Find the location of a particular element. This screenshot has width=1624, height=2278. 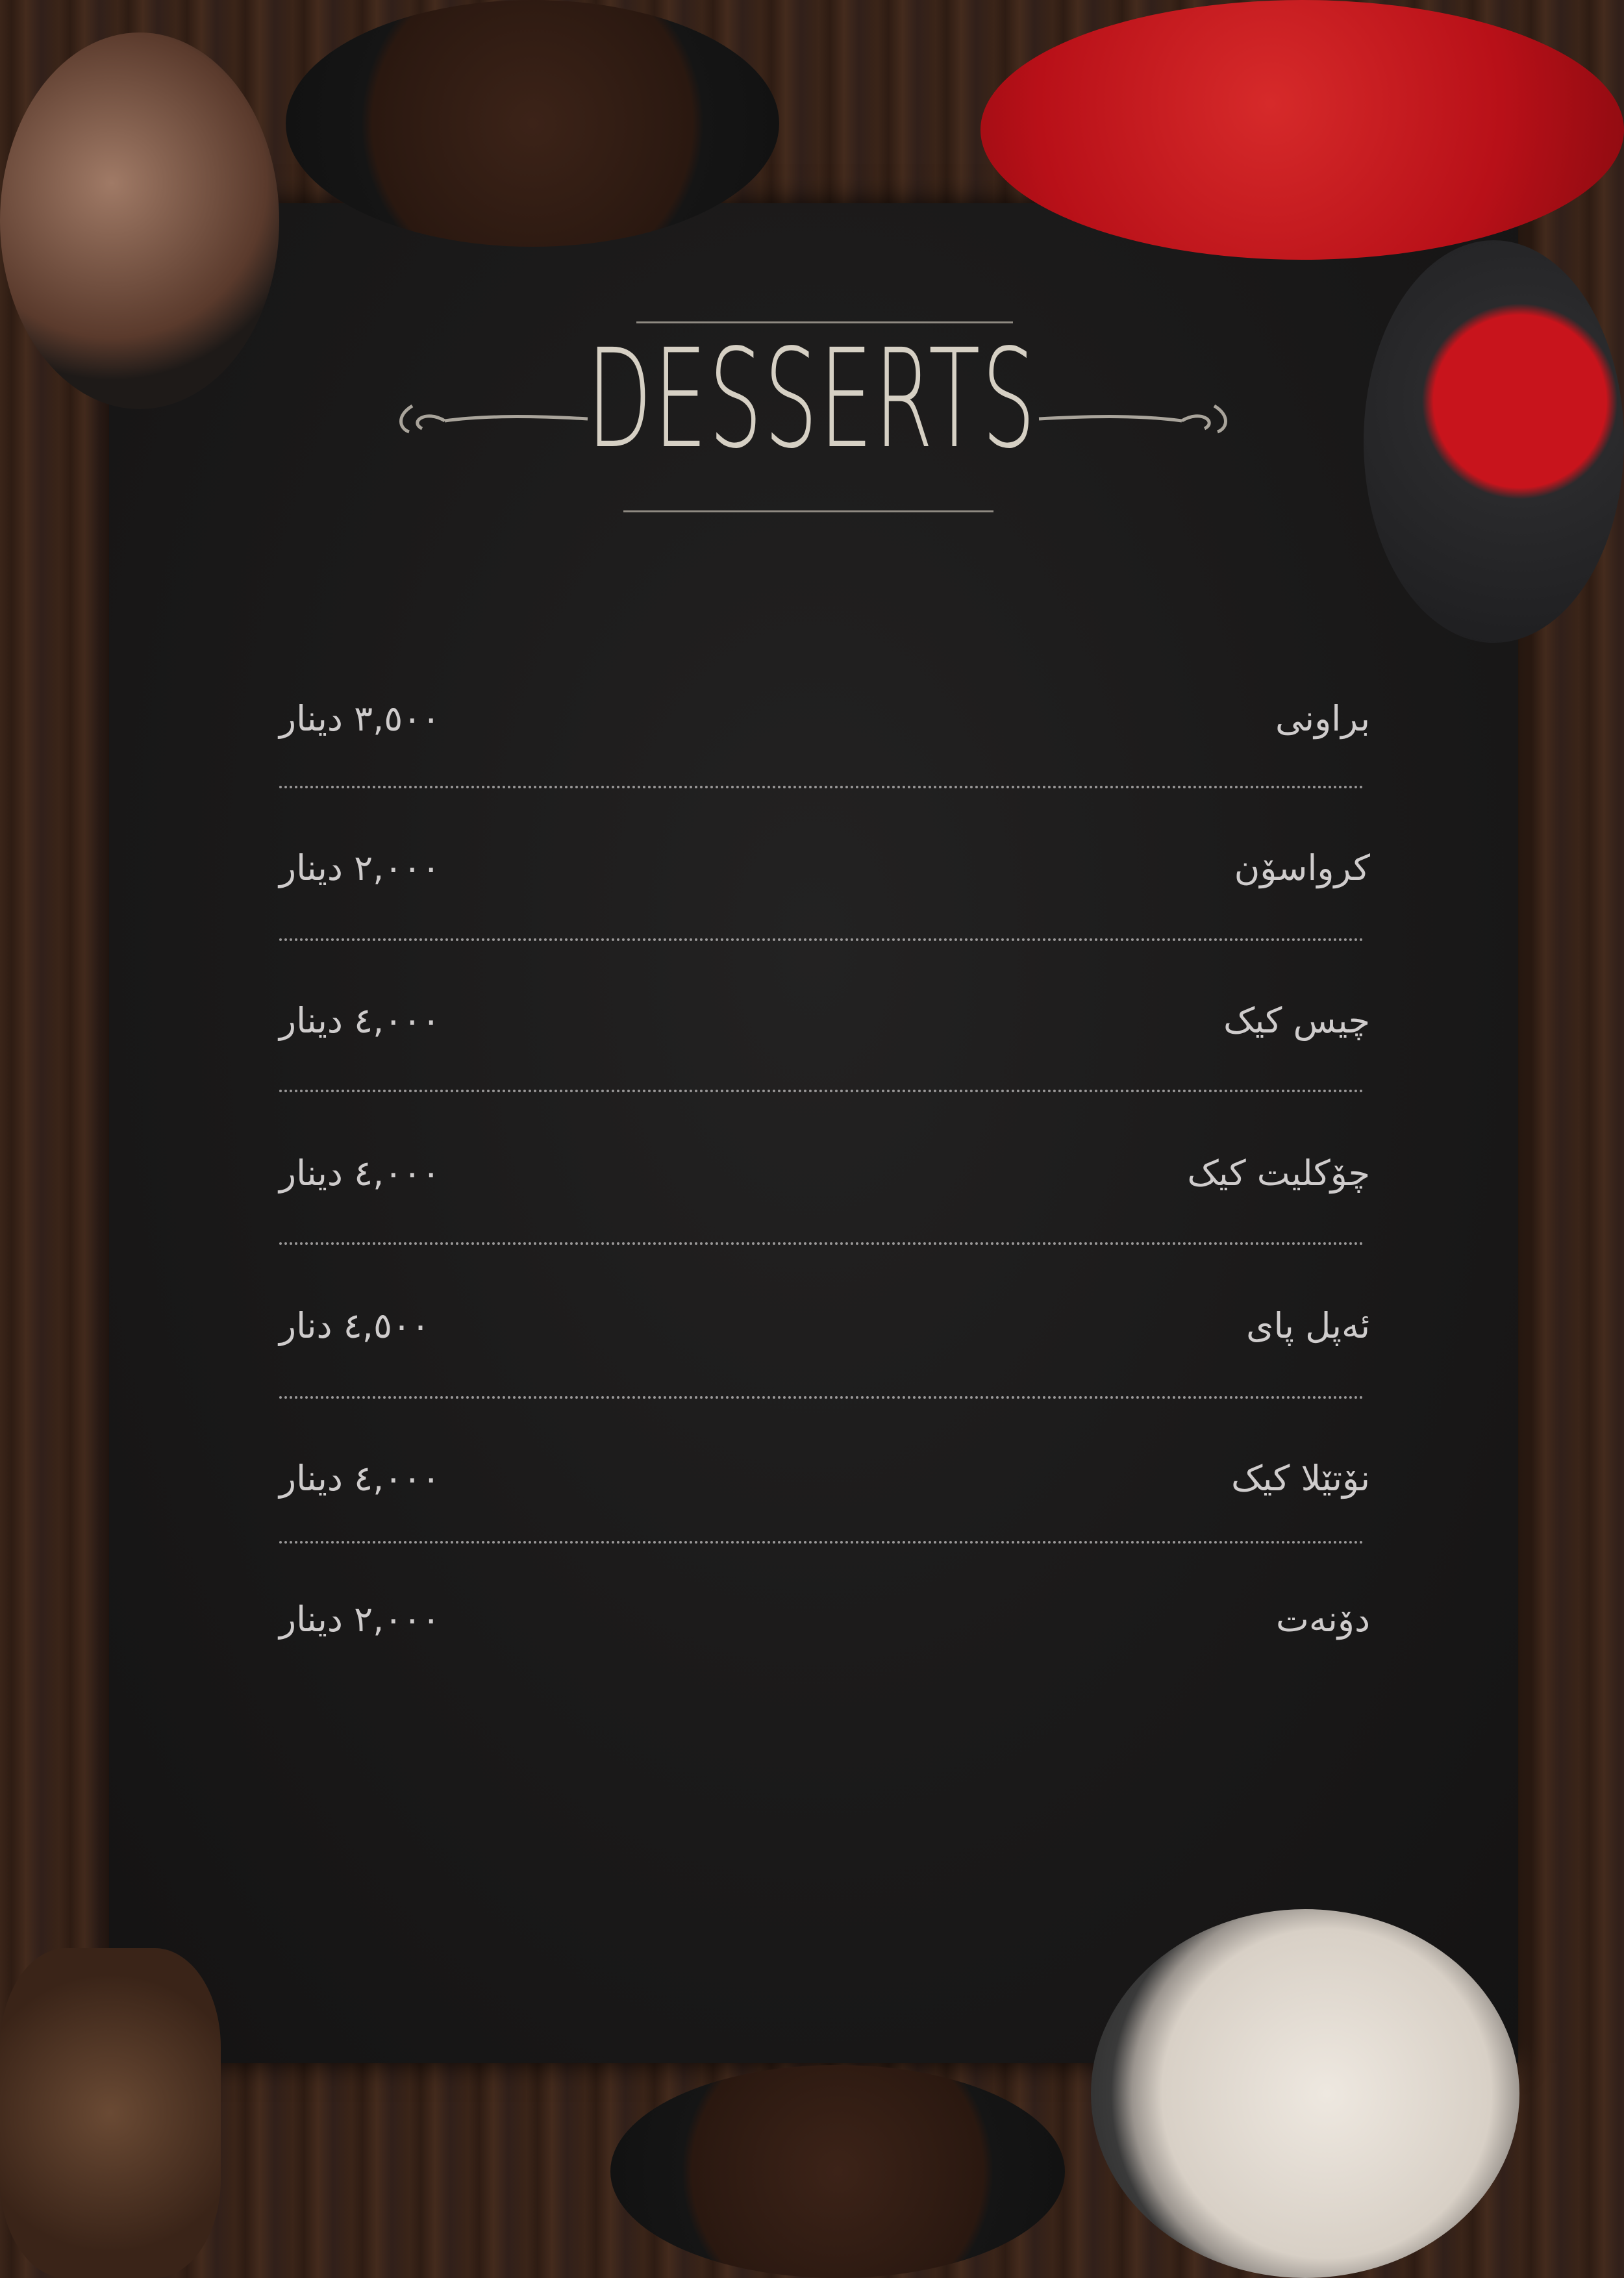

flourish-right-icon is located at coordinates (1132, 419).